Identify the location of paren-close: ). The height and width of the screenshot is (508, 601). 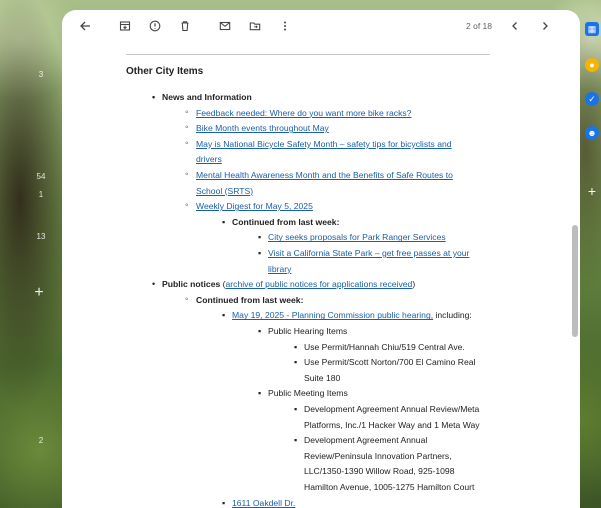
(414, 284).